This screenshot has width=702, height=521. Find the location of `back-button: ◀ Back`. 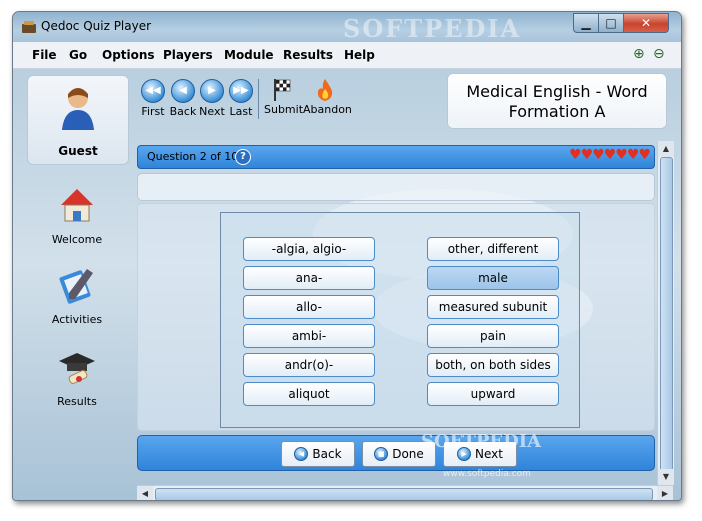

back-button: ◀ Back is located at coordinates (183, 96).